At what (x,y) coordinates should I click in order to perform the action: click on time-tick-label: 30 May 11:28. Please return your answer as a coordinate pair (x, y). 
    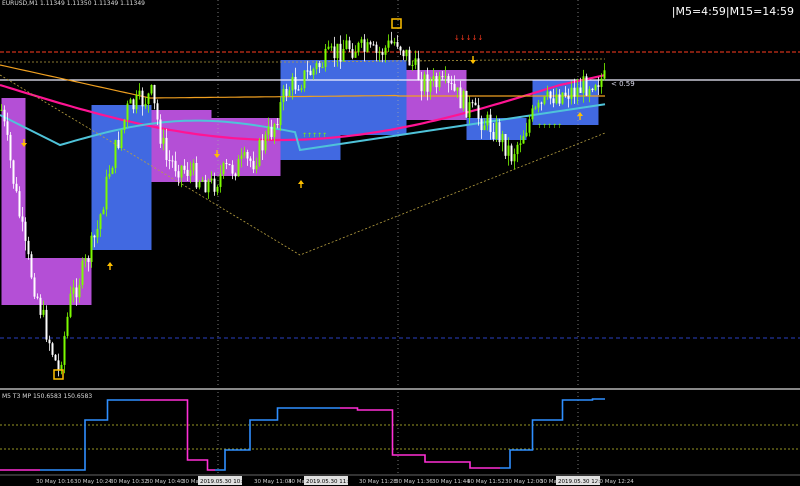
    Looking at the image, I should click on (378, 482).